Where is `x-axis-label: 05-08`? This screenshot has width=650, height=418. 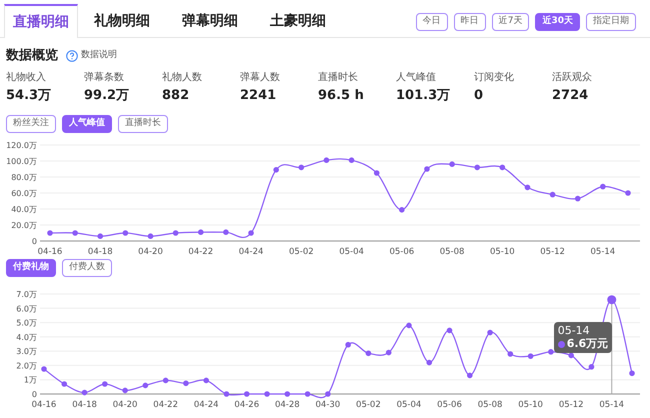 x-axis-label: 05-08 is located at coordinates (490, 405).